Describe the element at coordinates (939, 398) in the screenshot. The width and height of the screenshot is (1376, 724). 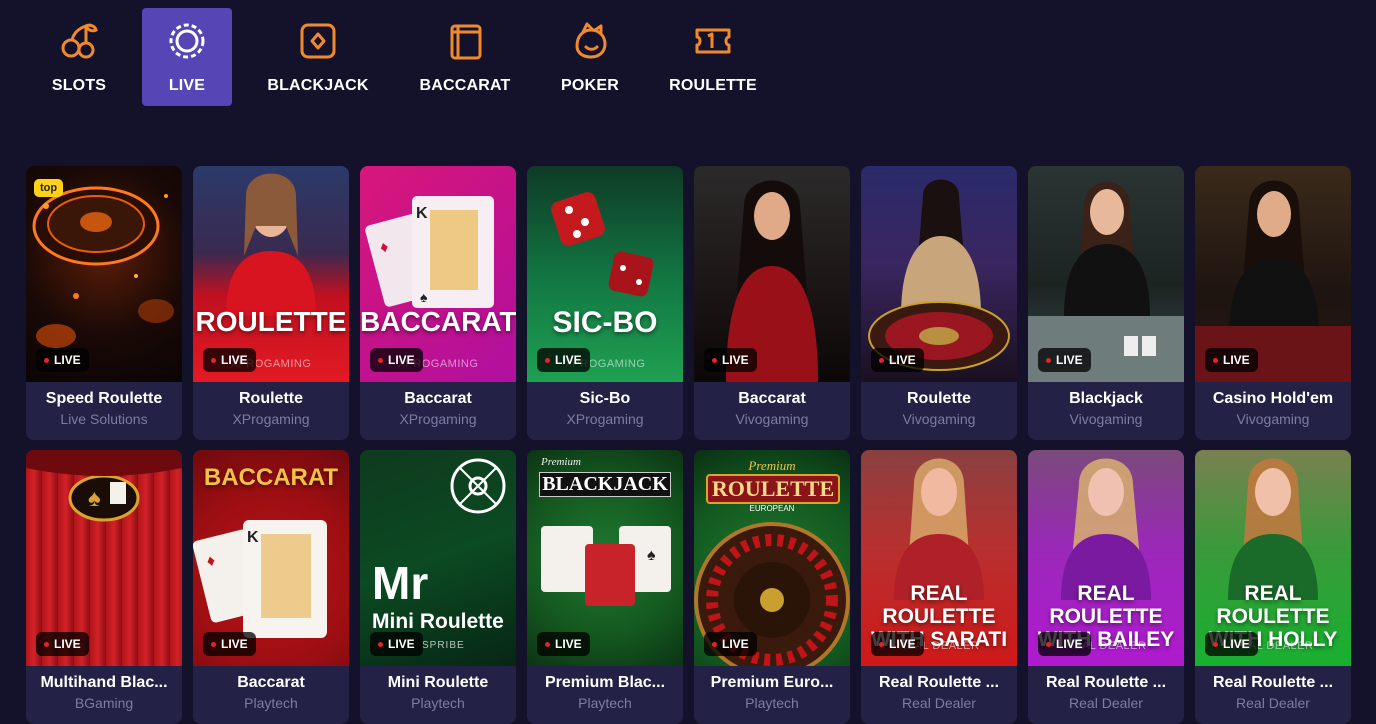
I see `game-name: Roulette` at that location.